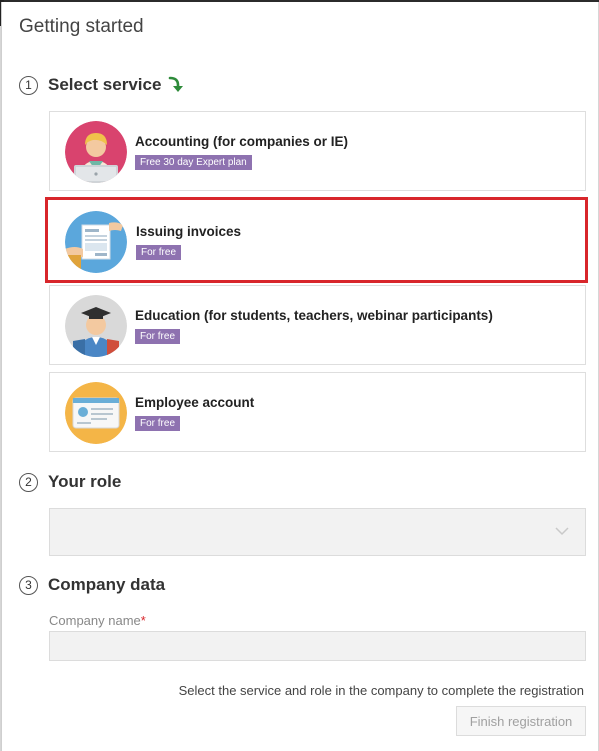 Image resolution: width=599 pixels, height=751 pixels. I want to click on company-name-label: Company name*, so click(97, 620).